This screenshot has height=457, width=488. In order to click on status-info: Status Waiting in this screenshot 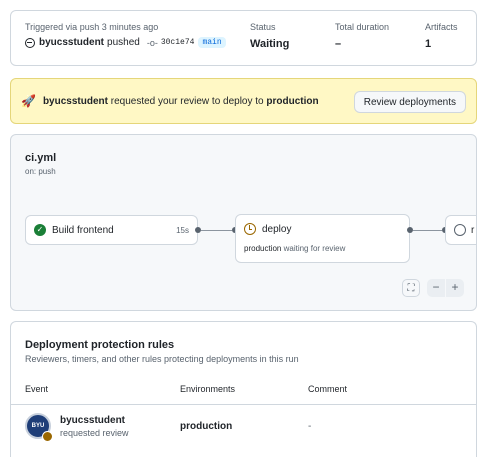, I will do `click(269, 36)`.